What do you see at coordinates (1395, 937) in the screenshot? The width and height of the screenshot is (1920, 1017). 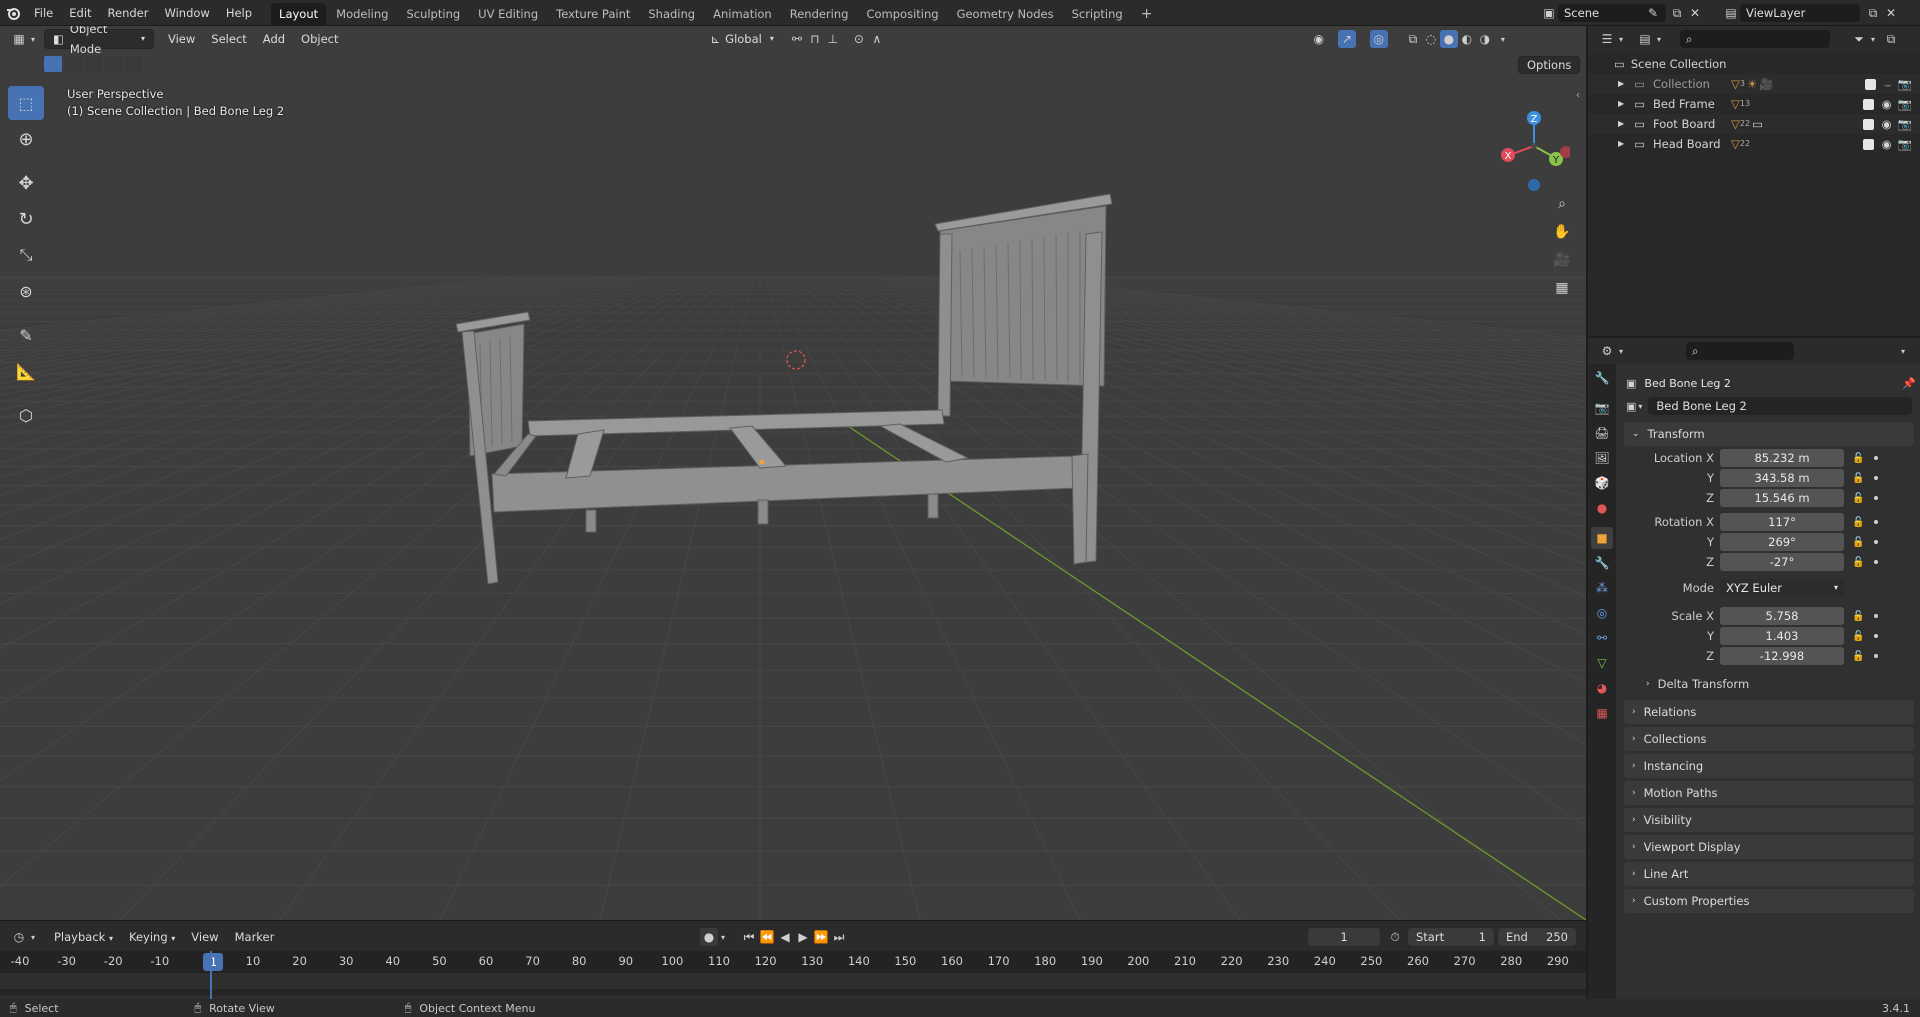 I see `stopwatch-icon: ⏱` at bounding box center [1395, 937].